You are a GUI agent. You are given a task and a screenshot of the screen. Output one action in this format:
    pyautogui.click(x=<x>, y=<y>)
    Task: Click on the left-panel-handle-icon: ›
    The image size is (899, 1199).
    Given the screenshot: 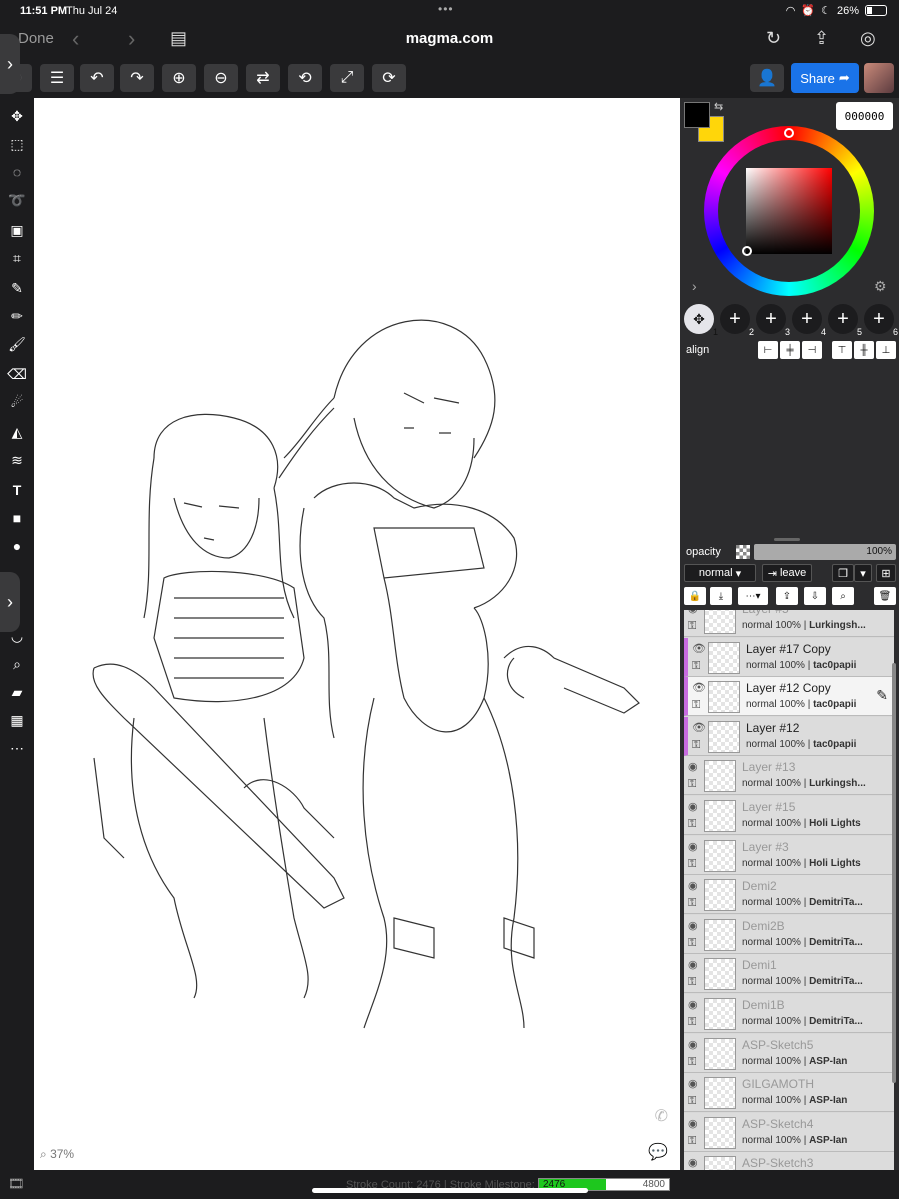 What is the action you would take?
    pyautogui.click(x=10, y=602)
    